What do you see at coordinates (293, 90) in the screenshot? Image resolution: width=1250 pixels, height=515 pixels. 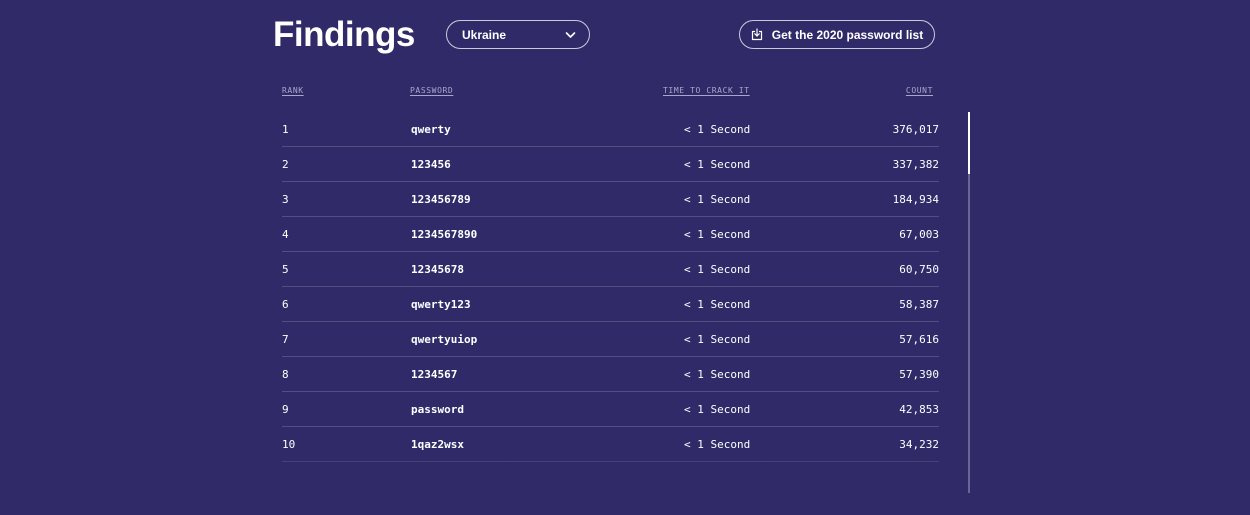 I see `column-header-rank: RANK` at bounding box center [293, 90].